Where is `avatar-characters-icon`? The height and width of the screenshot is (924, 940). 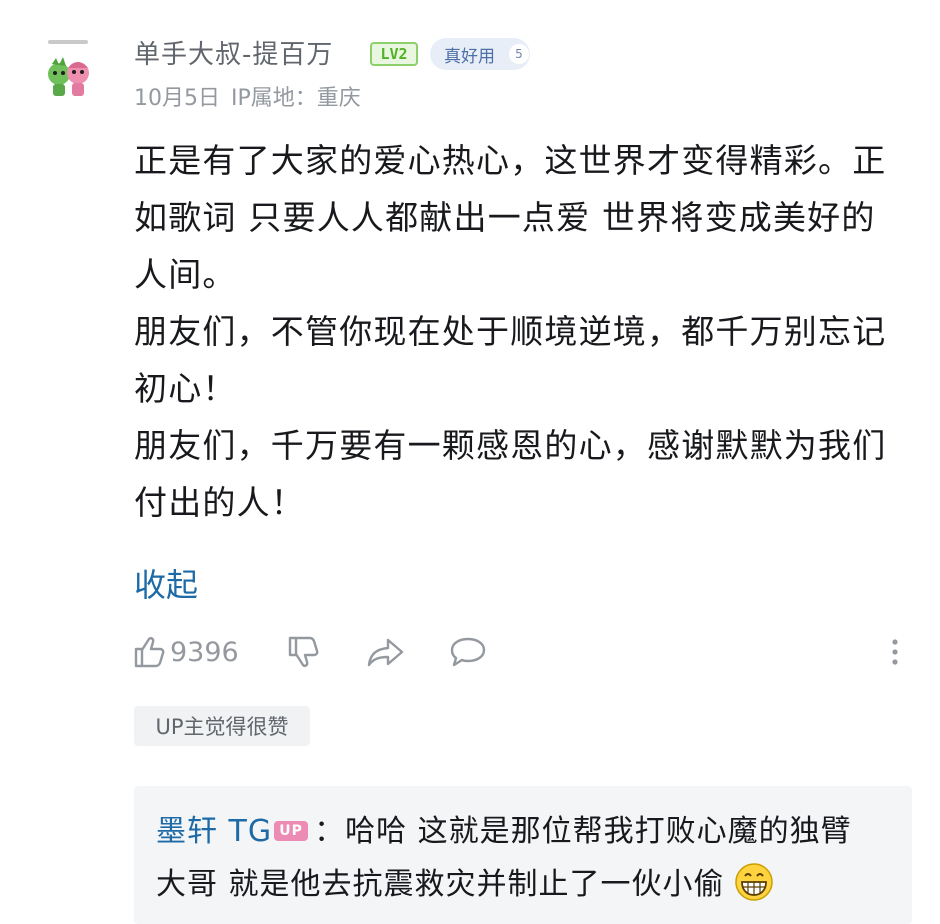
avatar-characters-icon is located at coordinates (68, 76).